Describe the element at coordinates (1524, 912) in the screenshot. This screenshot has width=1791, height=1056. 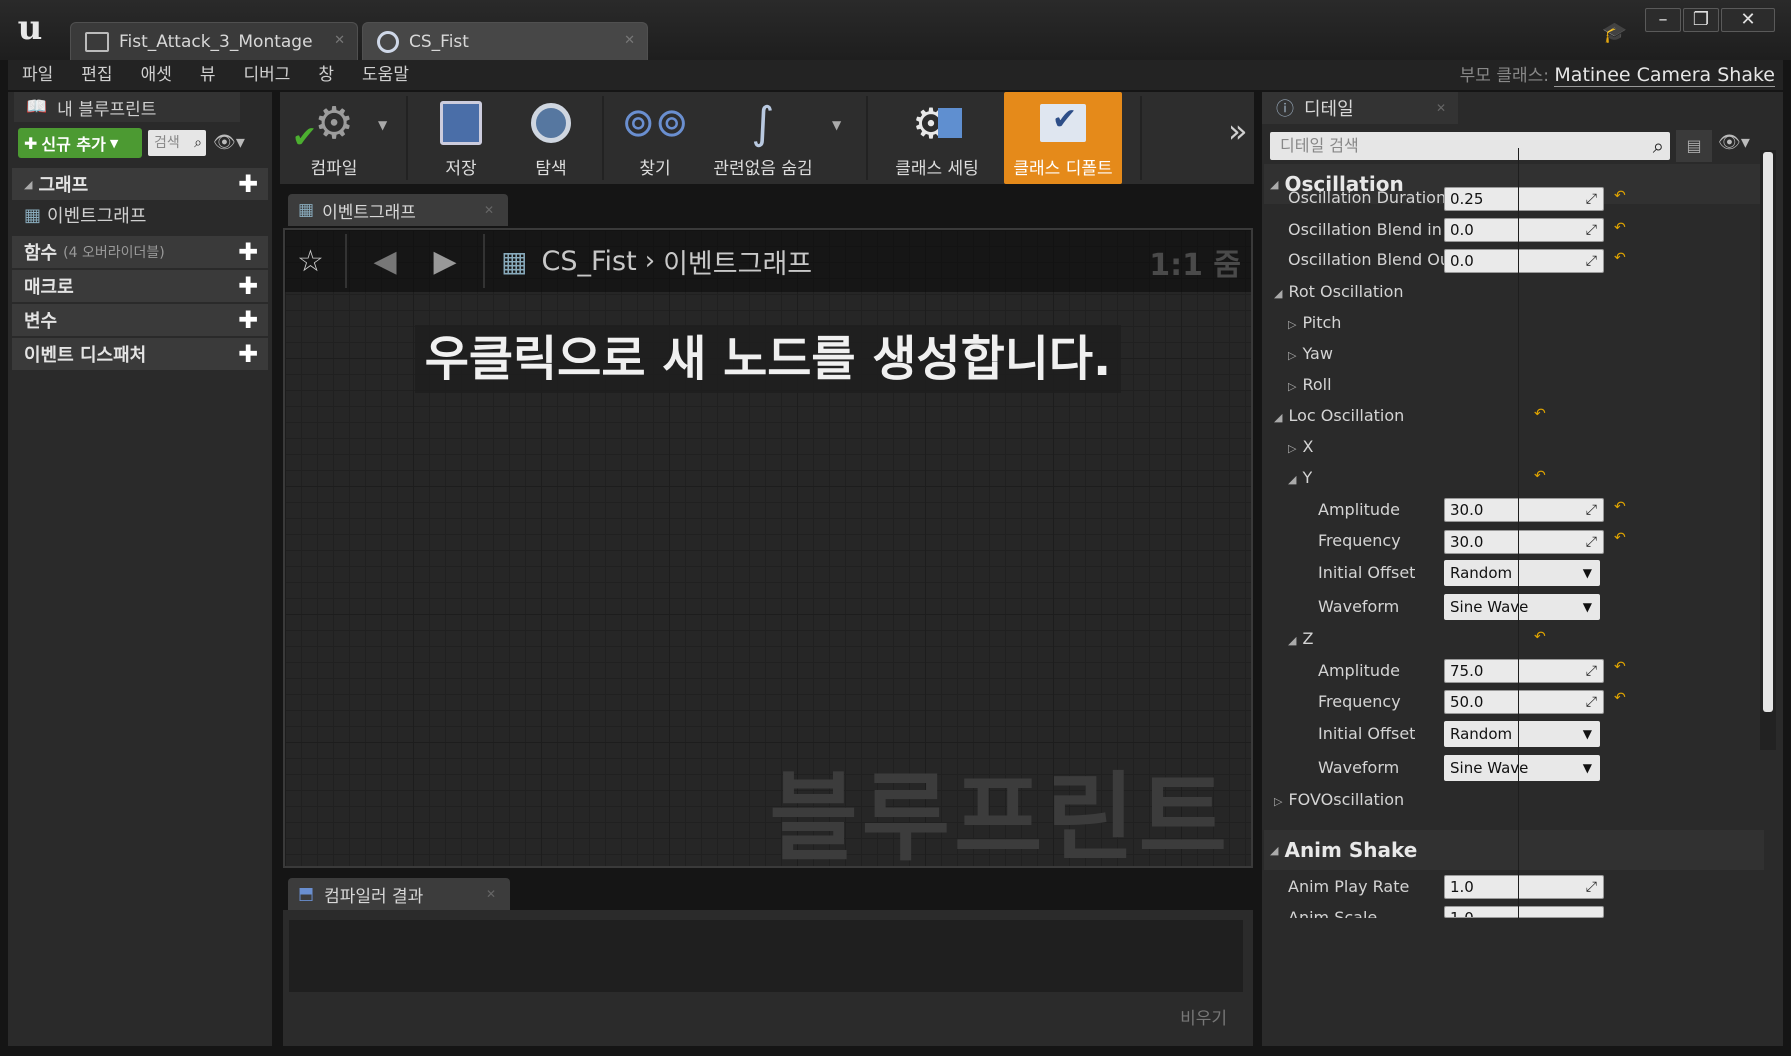
I see `anim-scale-field: 1.0` at that location.